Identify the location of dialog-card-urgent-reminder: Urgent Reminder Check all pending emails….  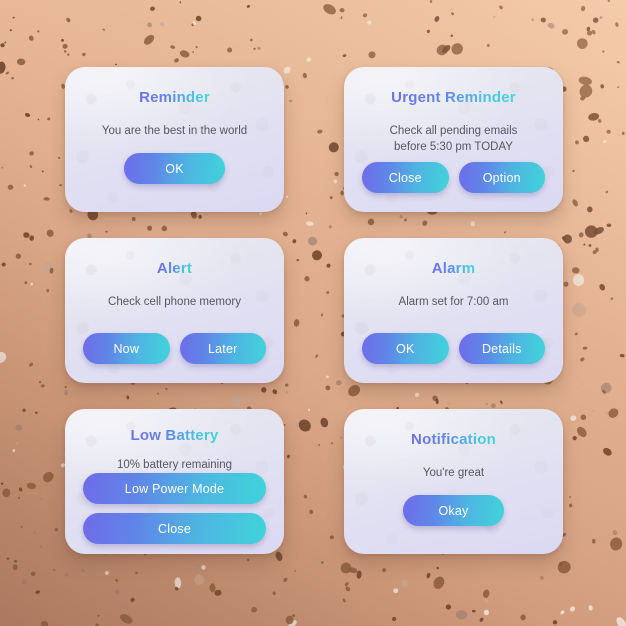
(453, 139).